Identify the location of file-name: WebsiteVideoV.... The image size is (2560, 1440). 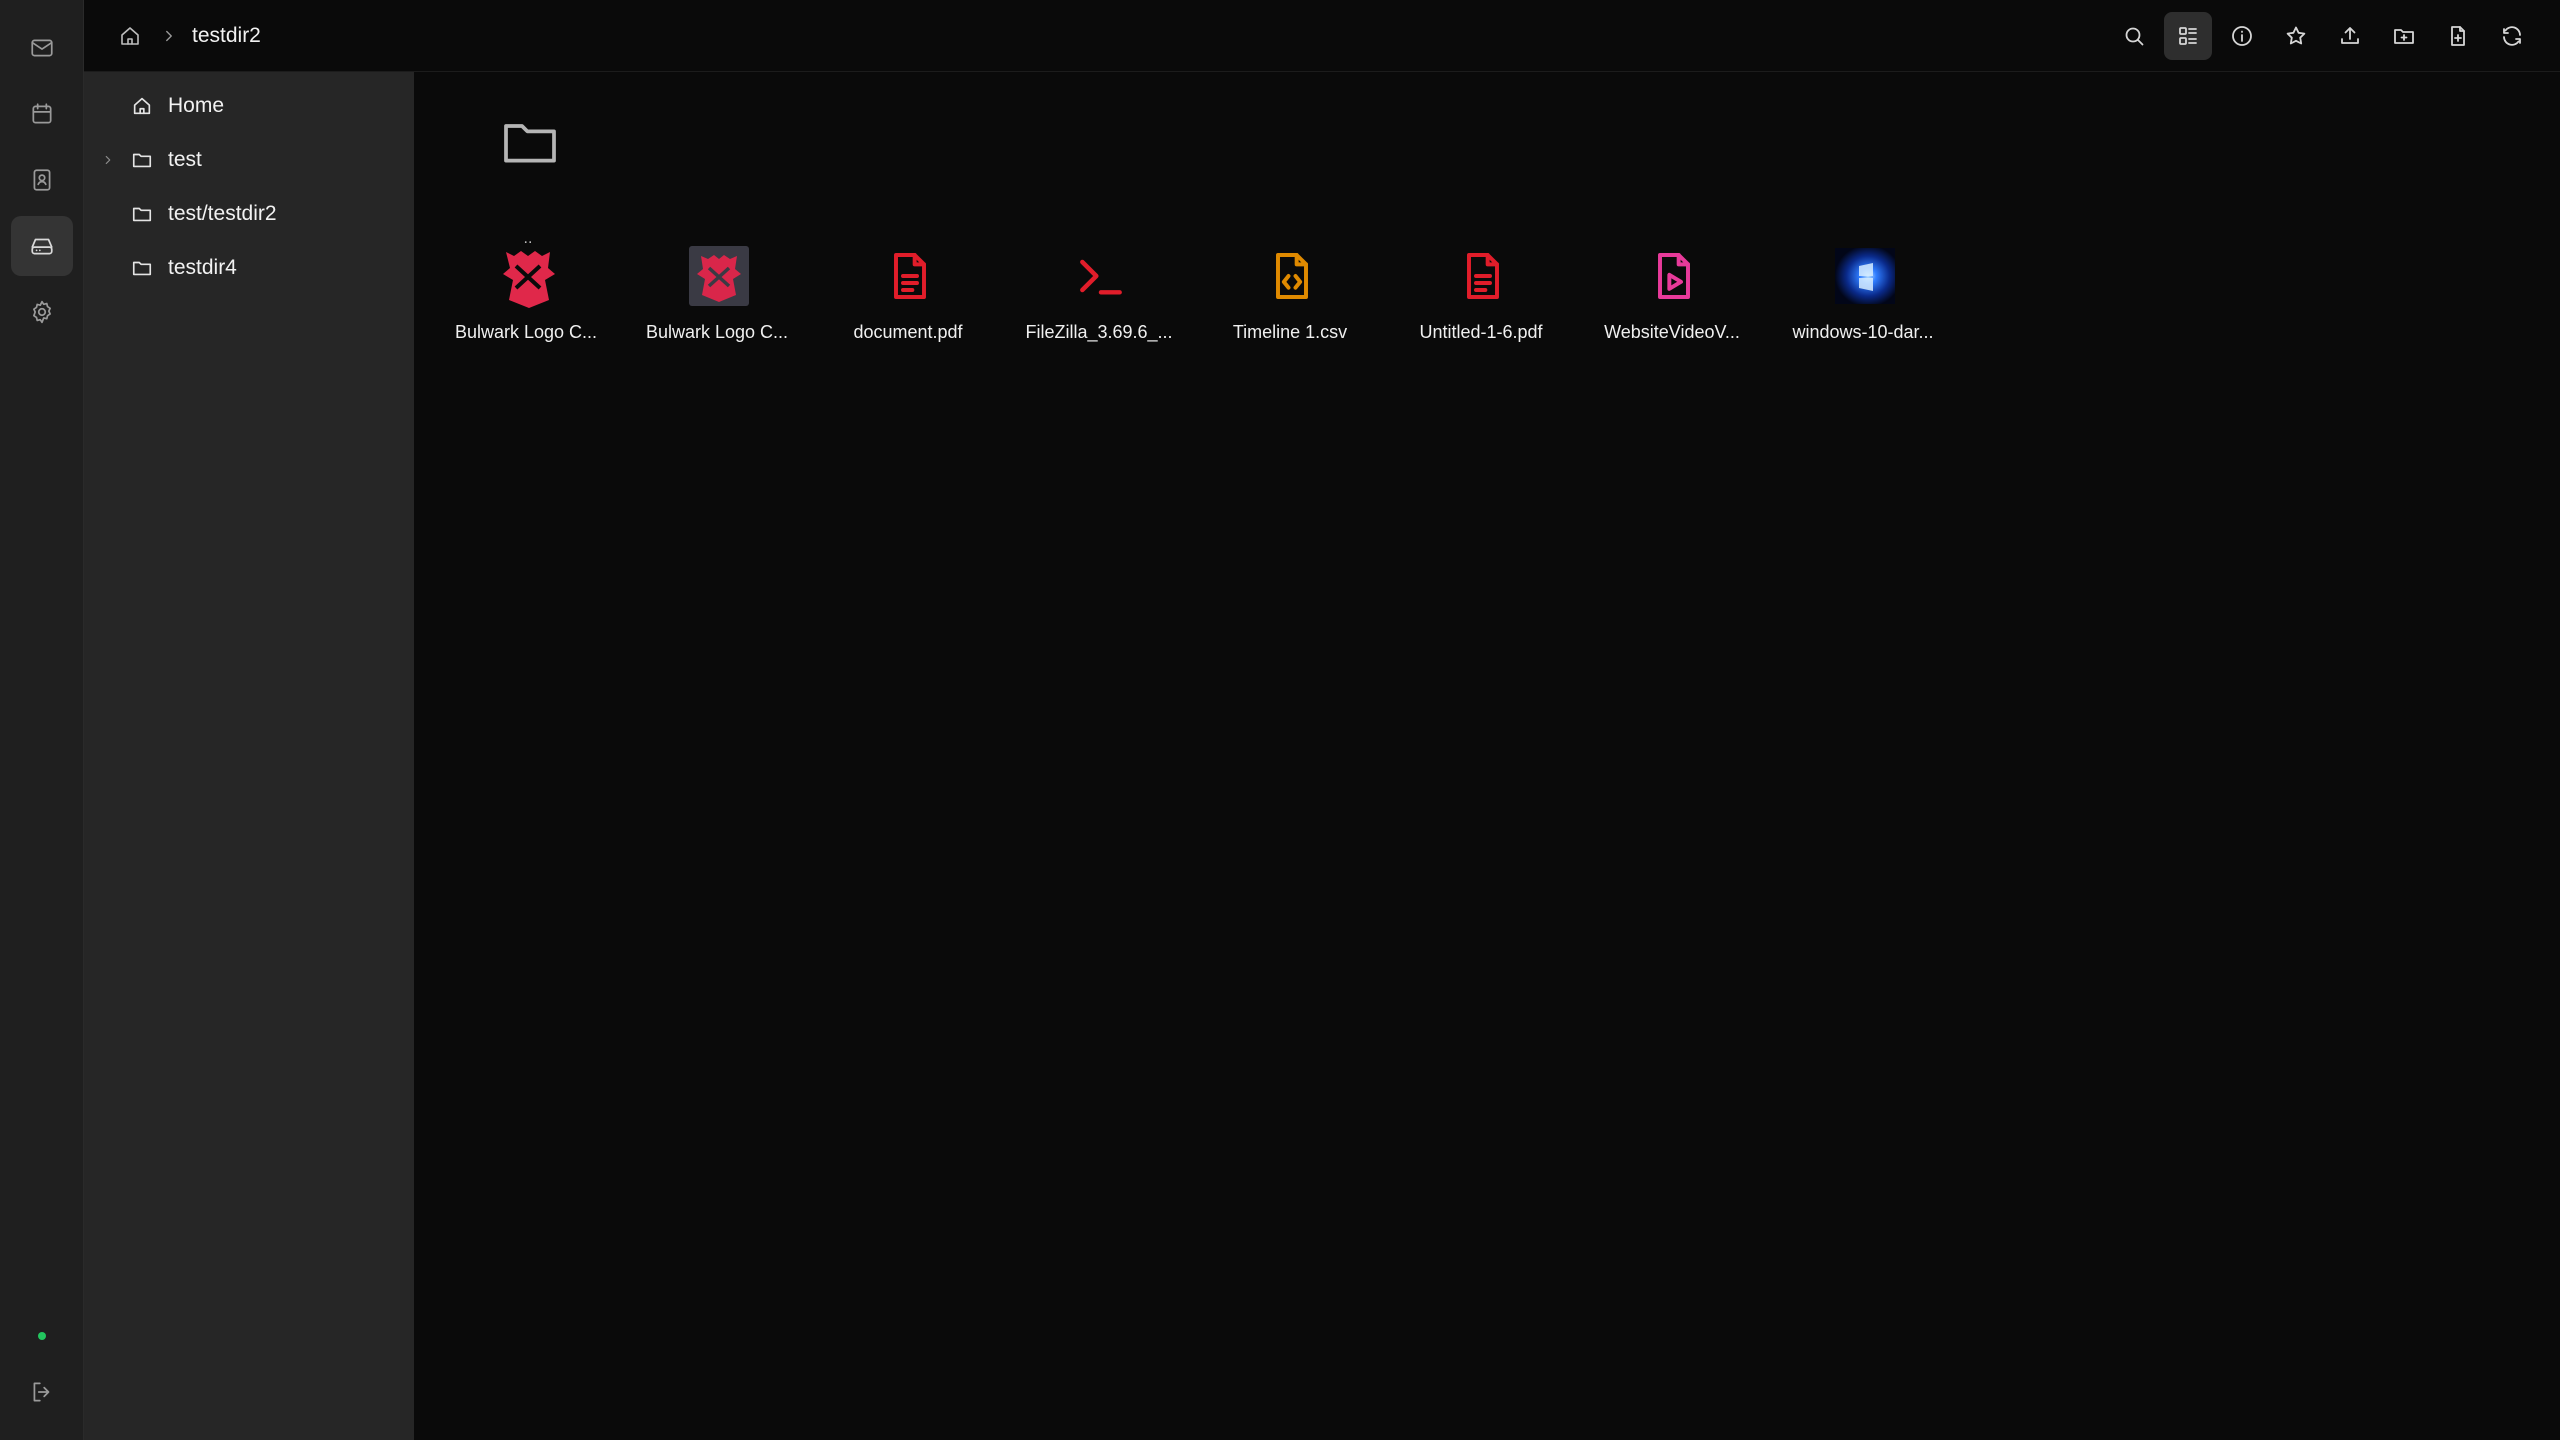
(1672, 332).